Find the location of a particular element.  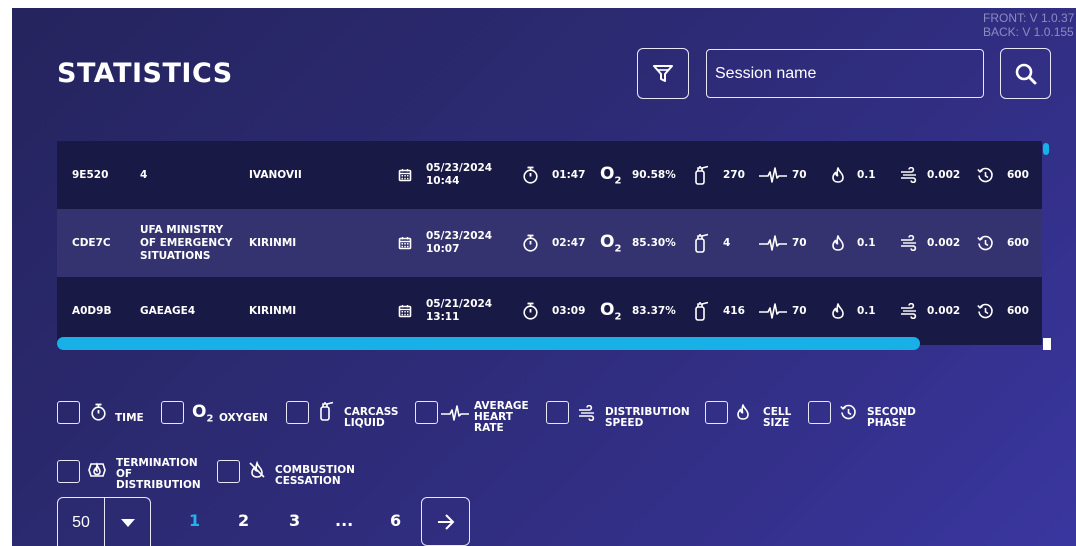

caret-down-icon is located at coordinates (128, 522).